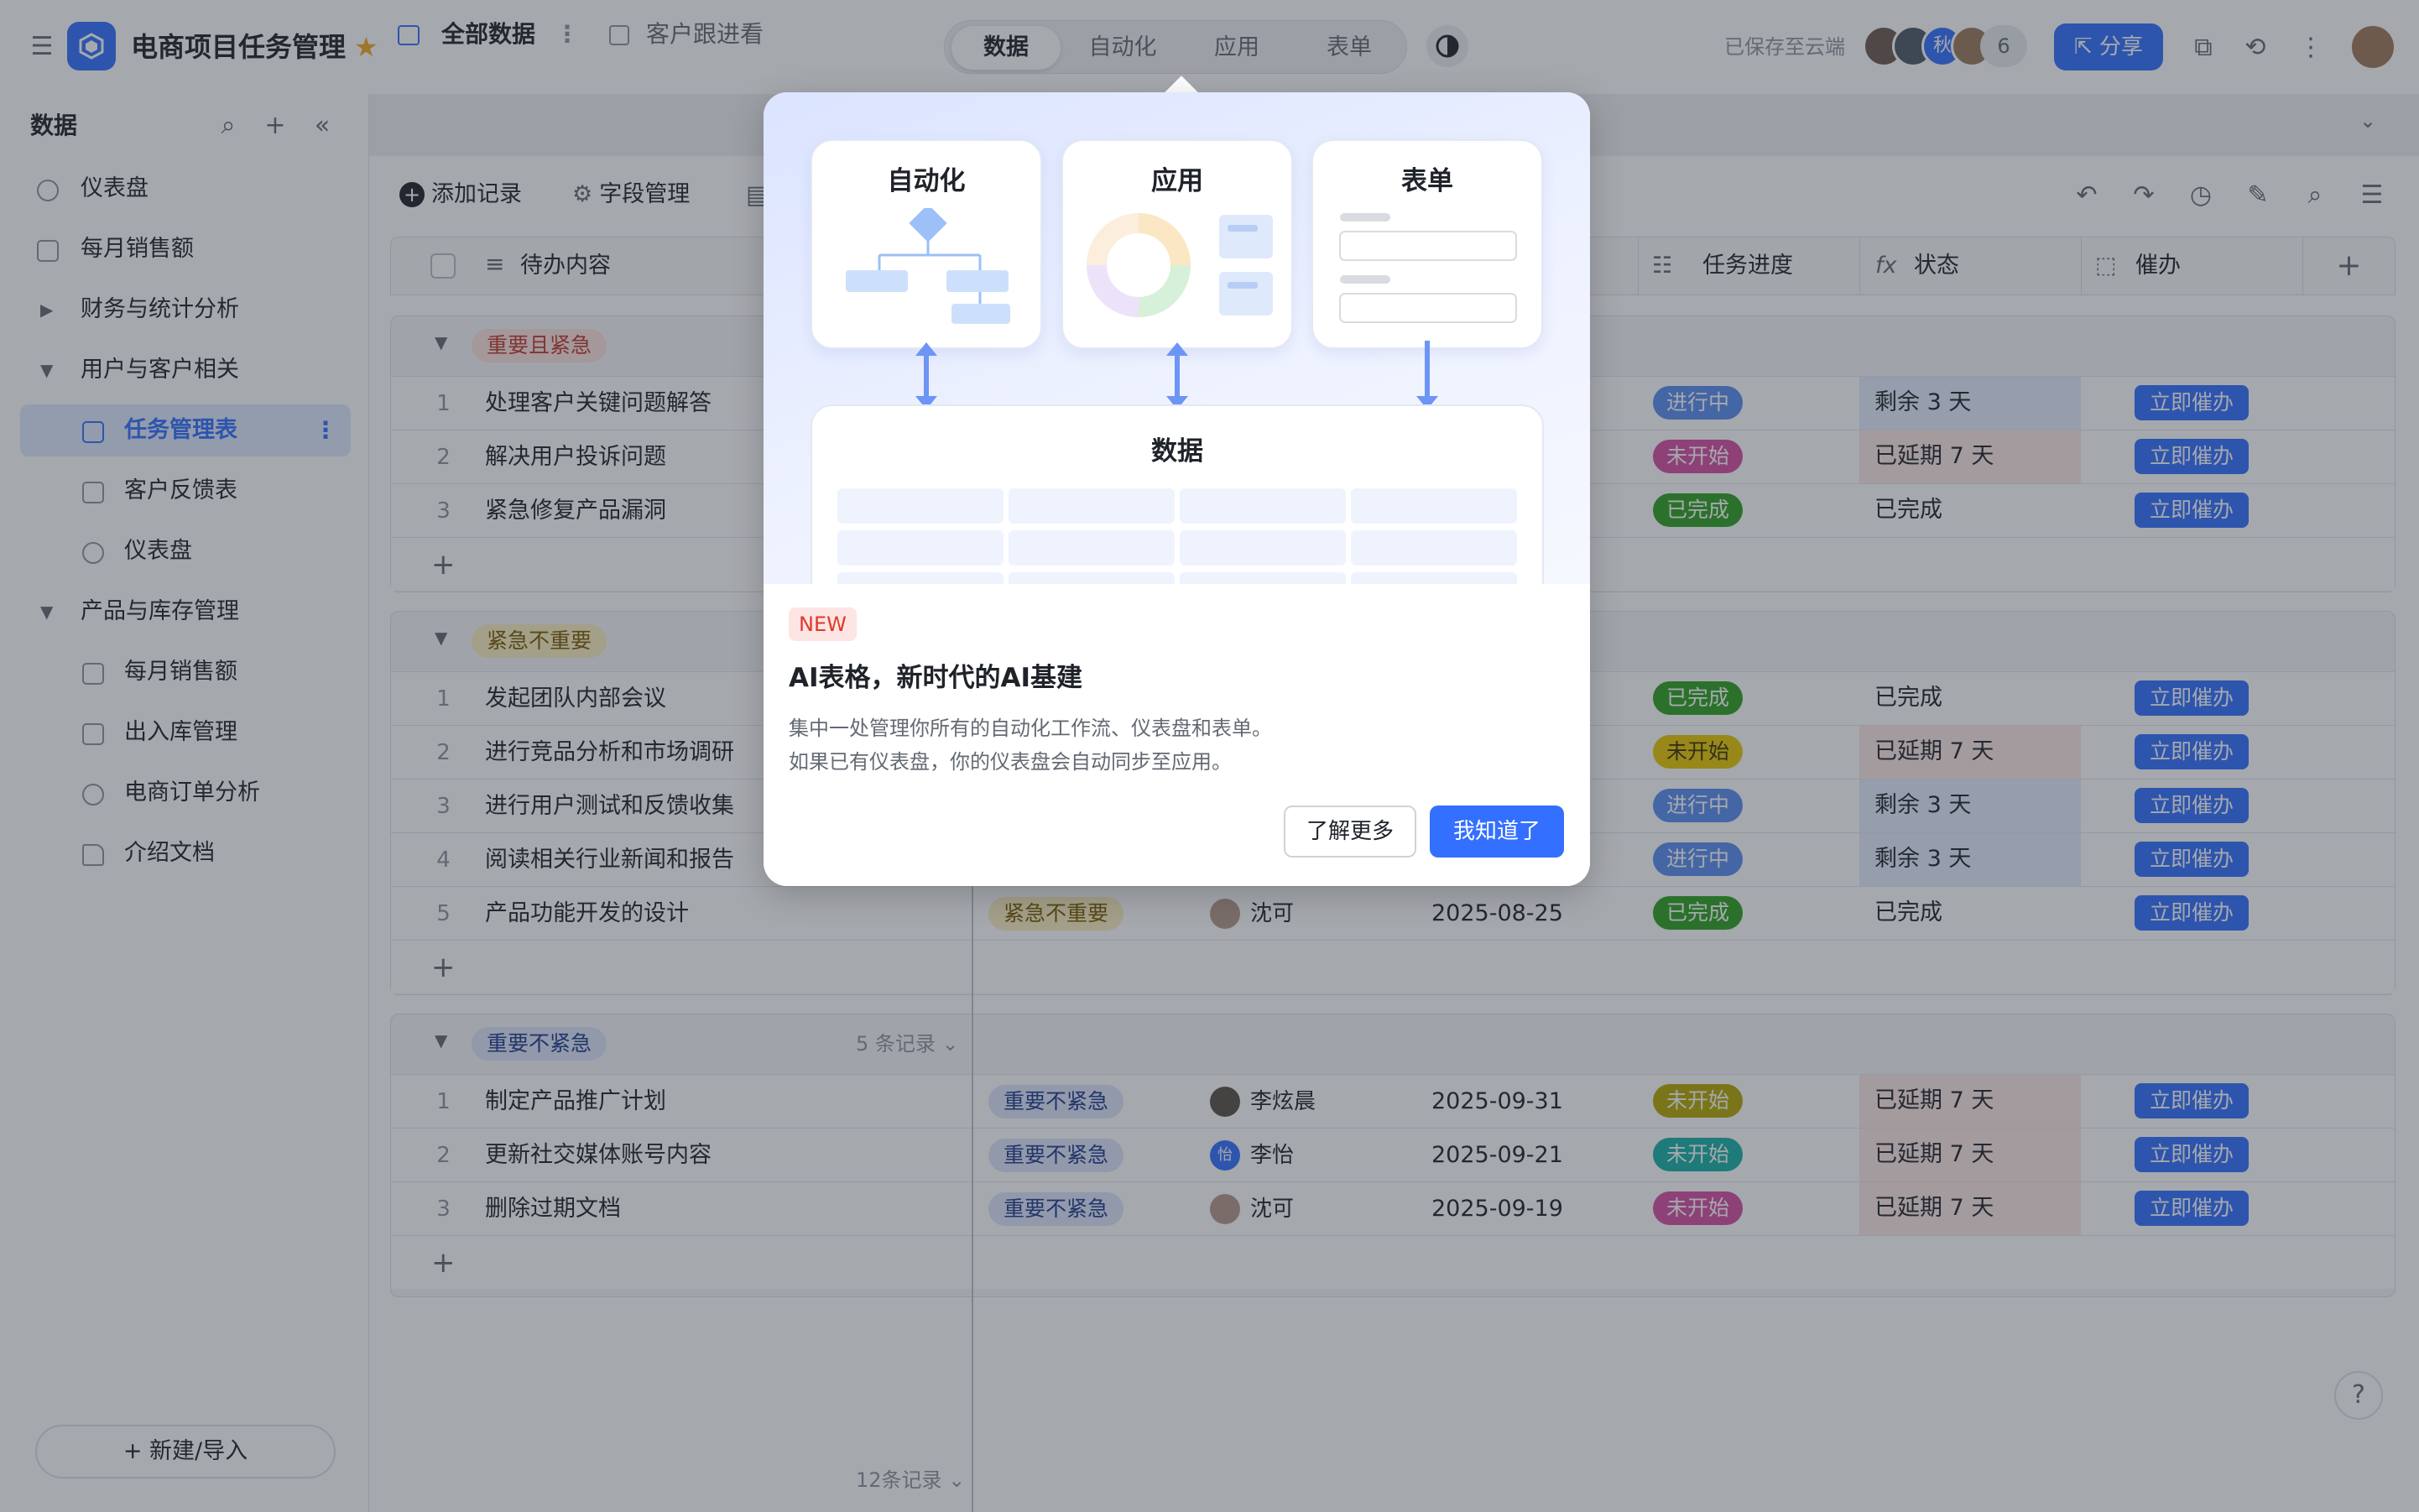 The image size is (2419, 1512). What do you see at coordinates (928, 266) in the screenshot?
I see `flow-icon` at bounding box center [928, 266].